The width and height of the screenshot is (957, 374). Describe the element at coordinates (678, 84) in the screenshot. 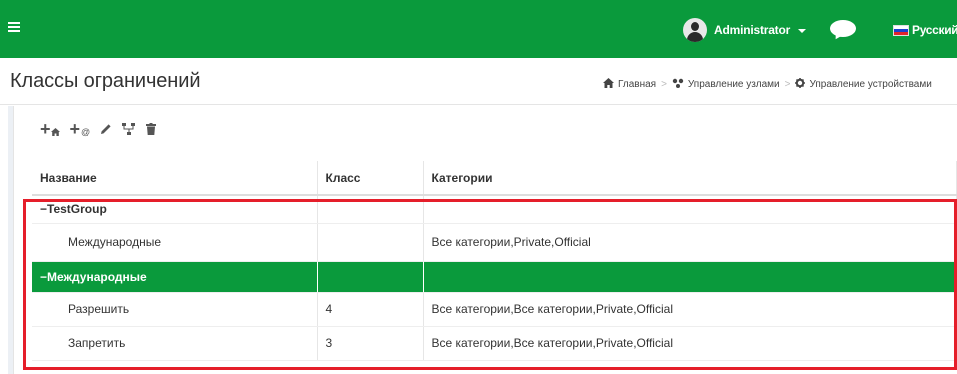

I see `nodes-icon` at that location.